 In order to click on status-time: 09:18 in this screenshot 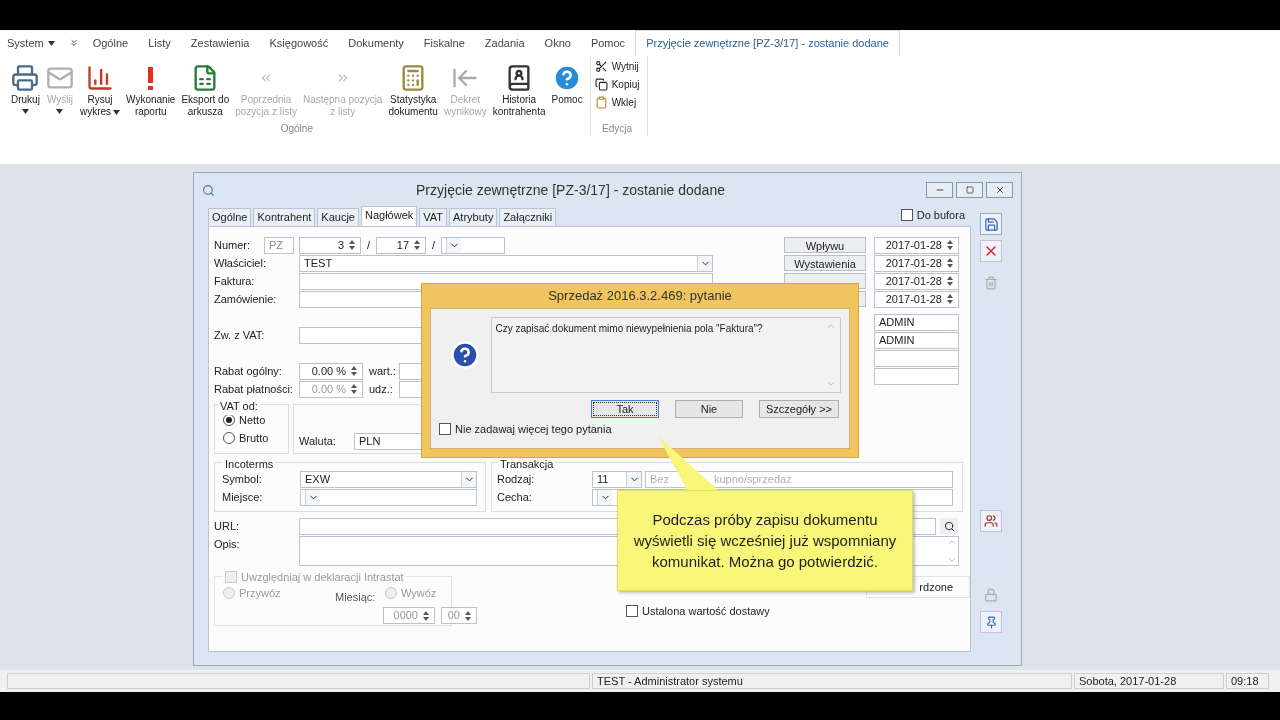, I will do `click(1247, 681)`.